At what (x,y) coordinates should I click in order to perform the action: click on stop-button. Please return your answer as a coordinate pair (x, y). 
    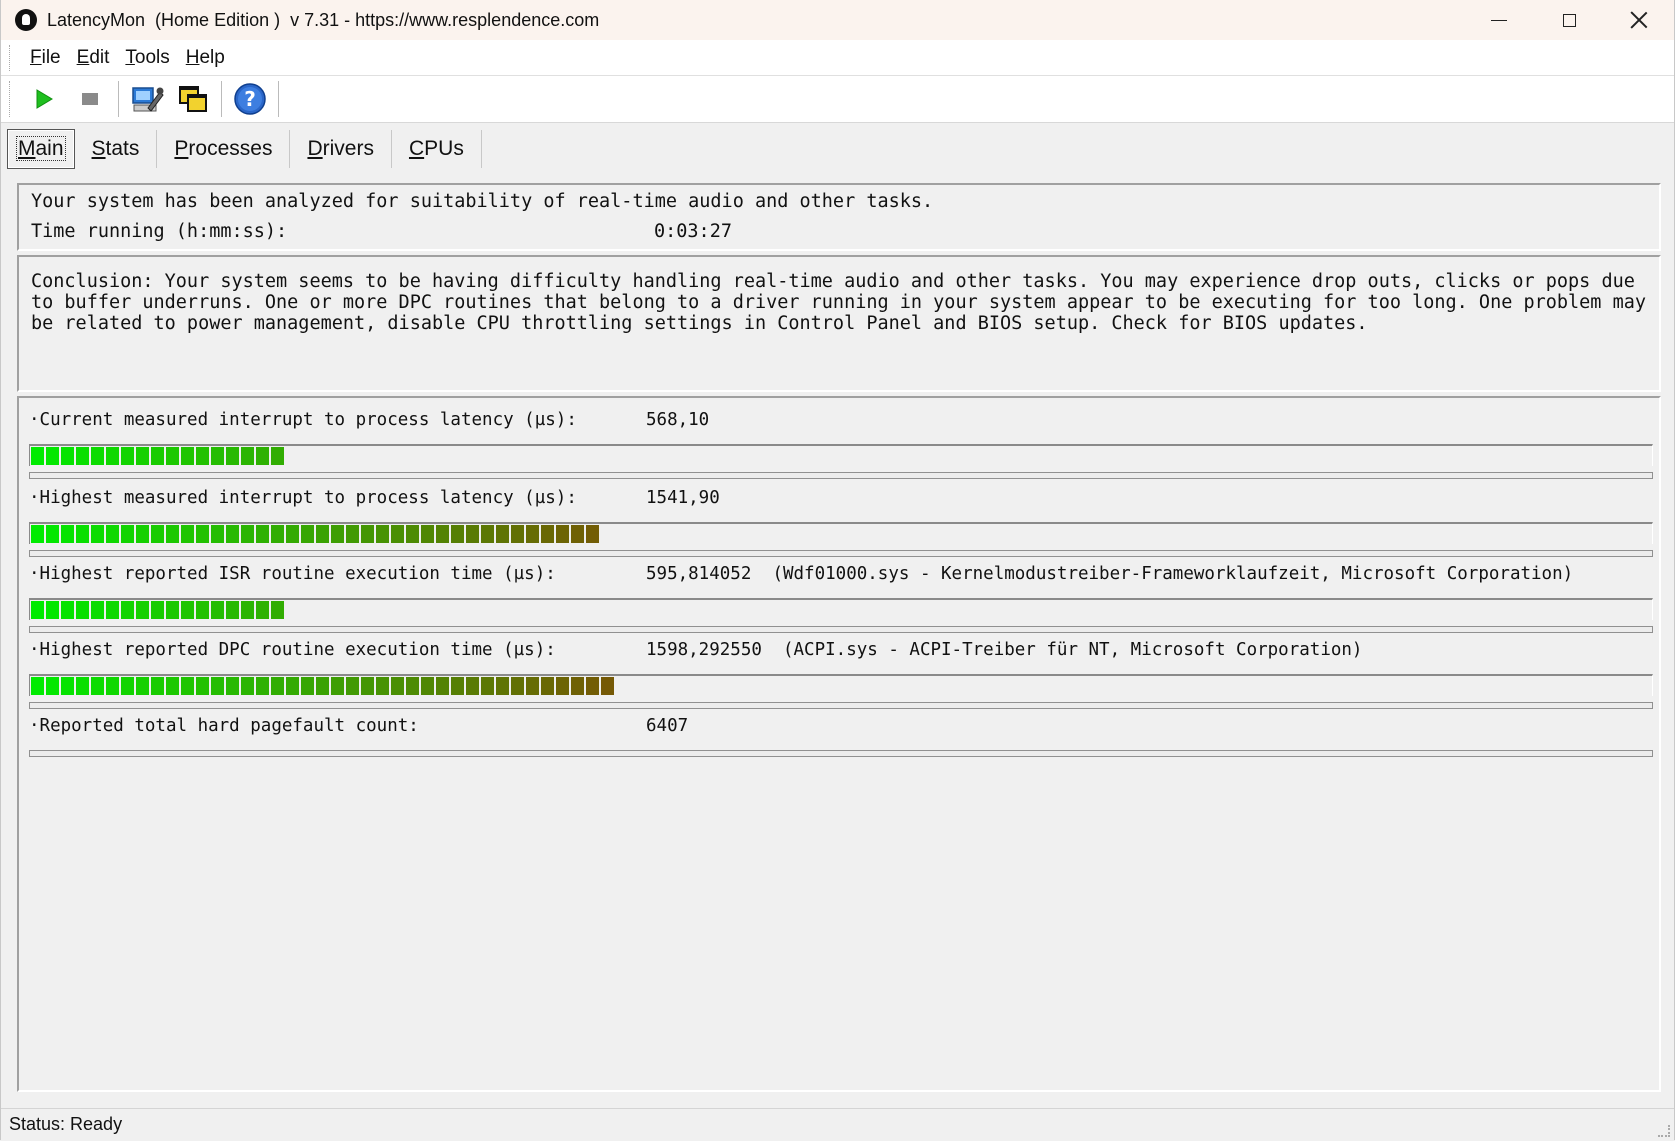
    Looking at the image, I should click on (90, 99).